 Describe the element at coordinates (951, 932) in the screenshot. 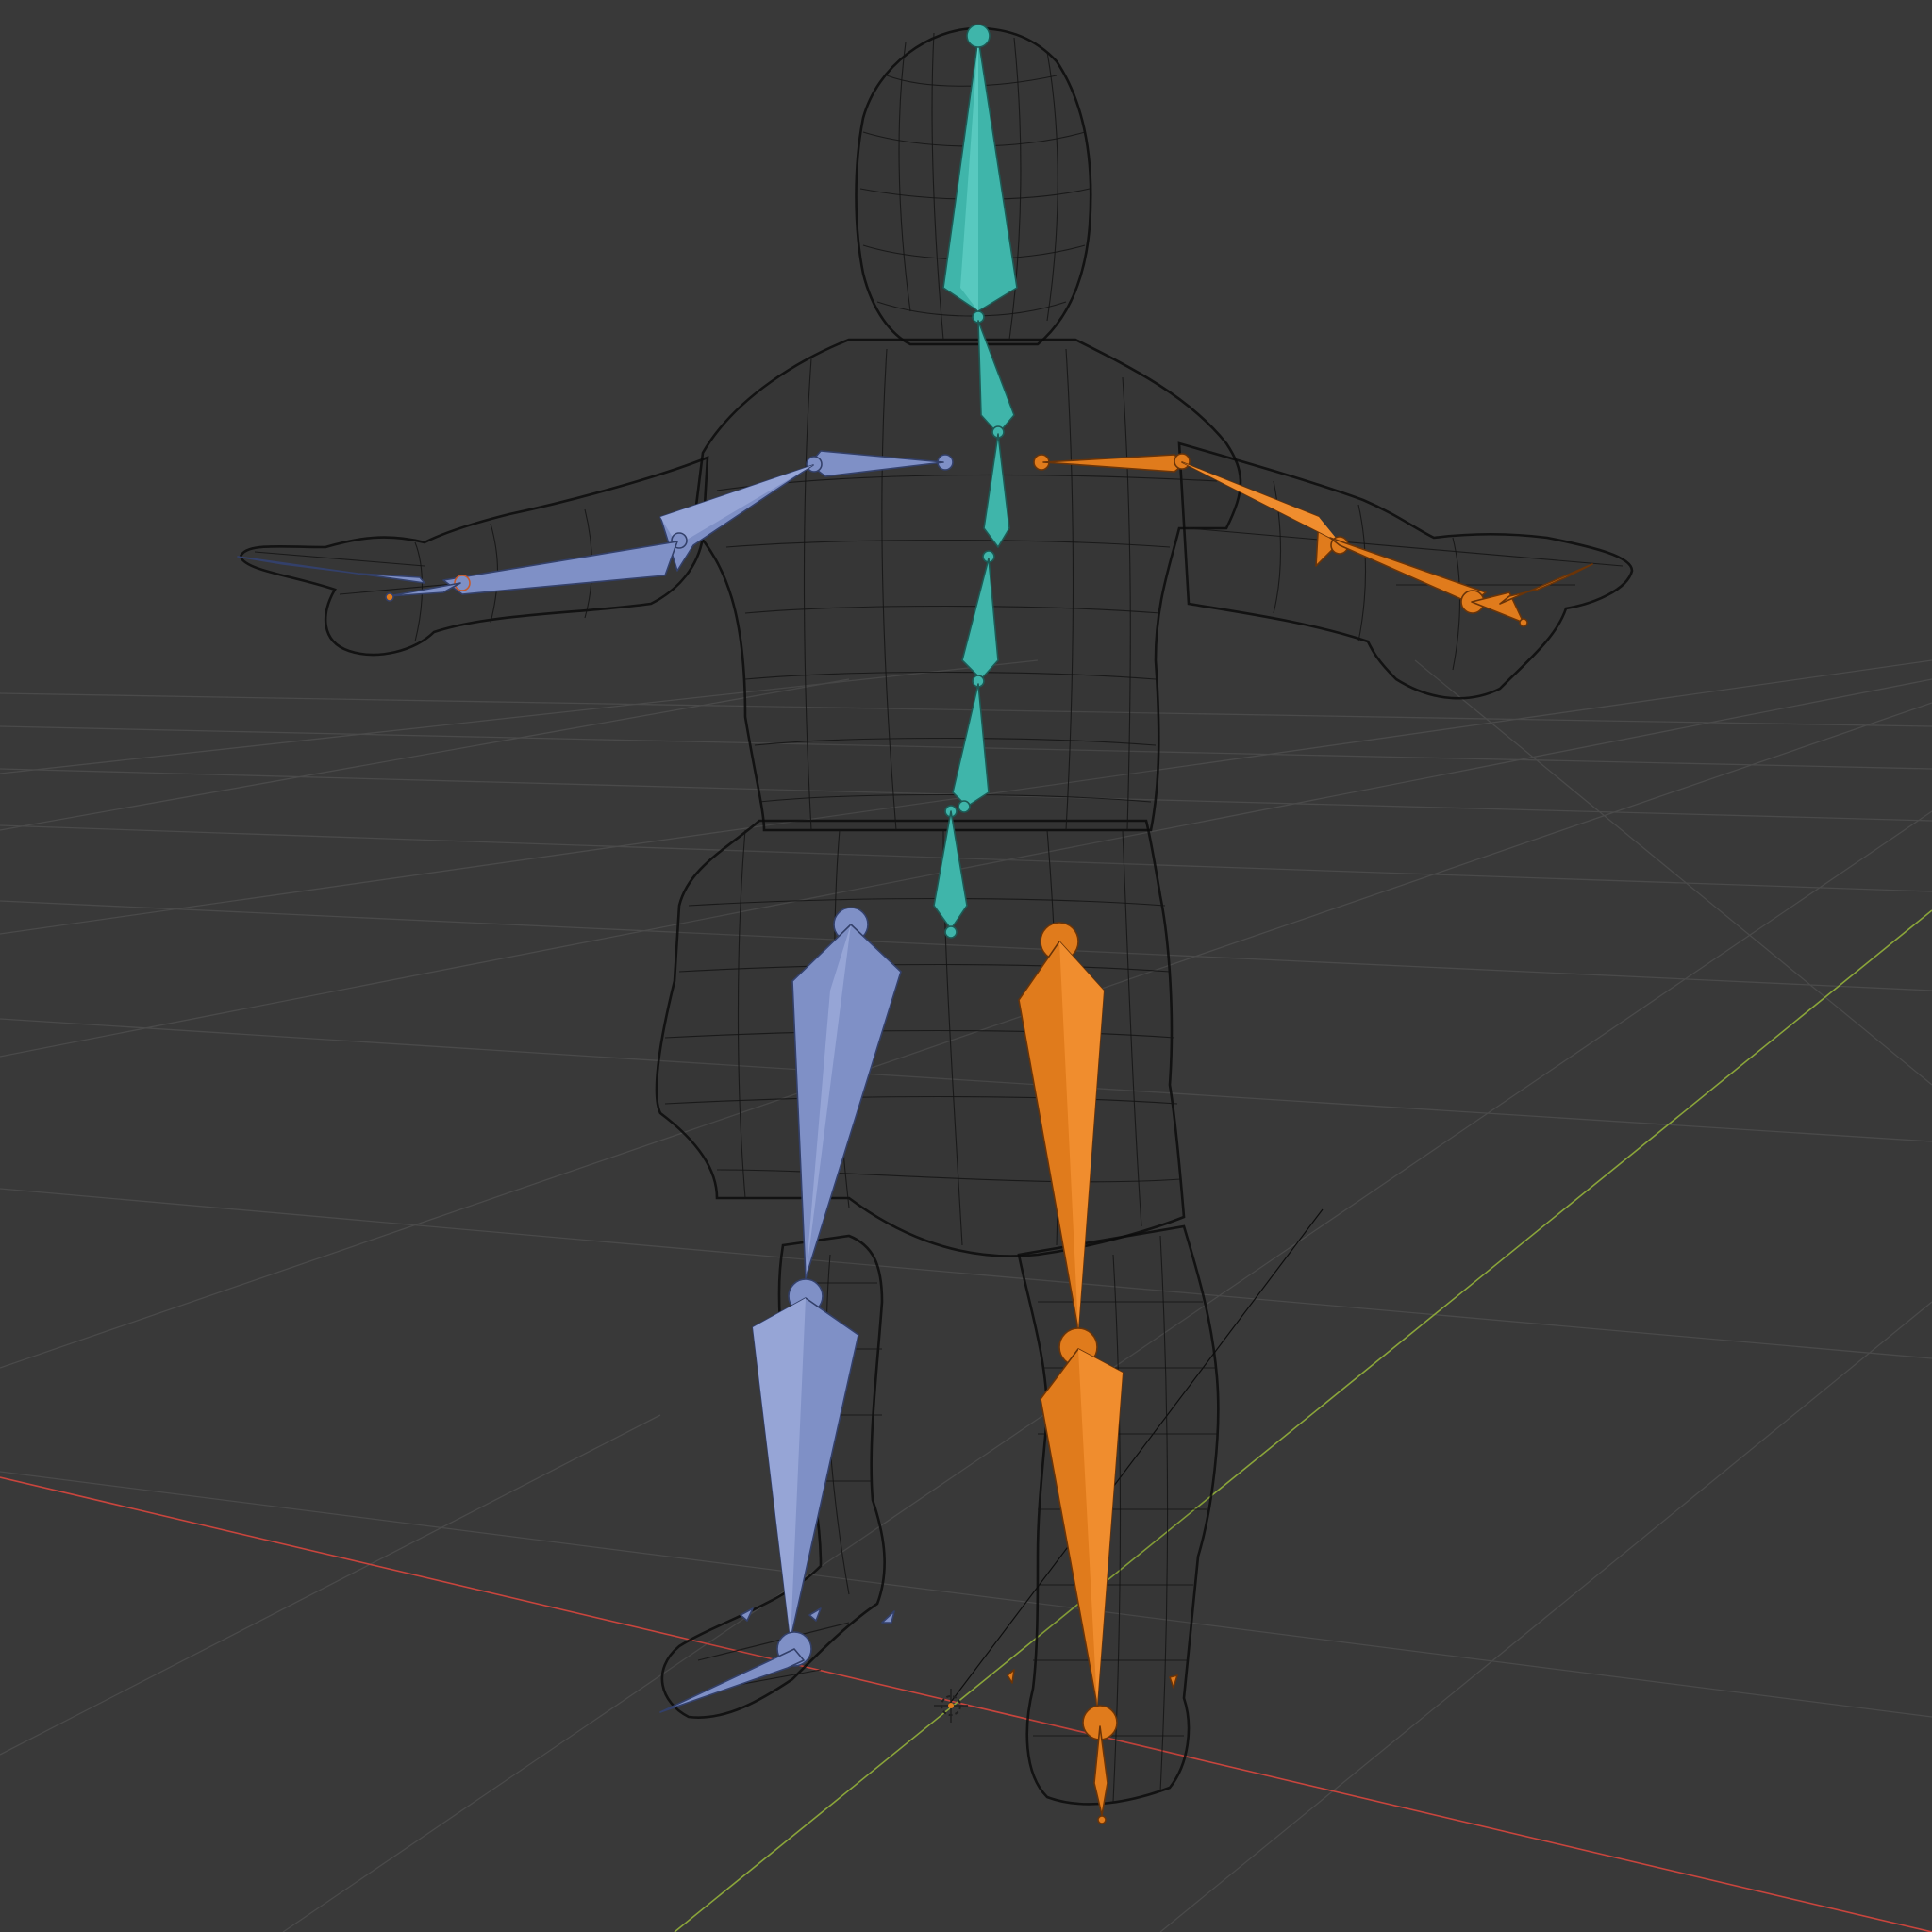

I see `joint-root` at that location.